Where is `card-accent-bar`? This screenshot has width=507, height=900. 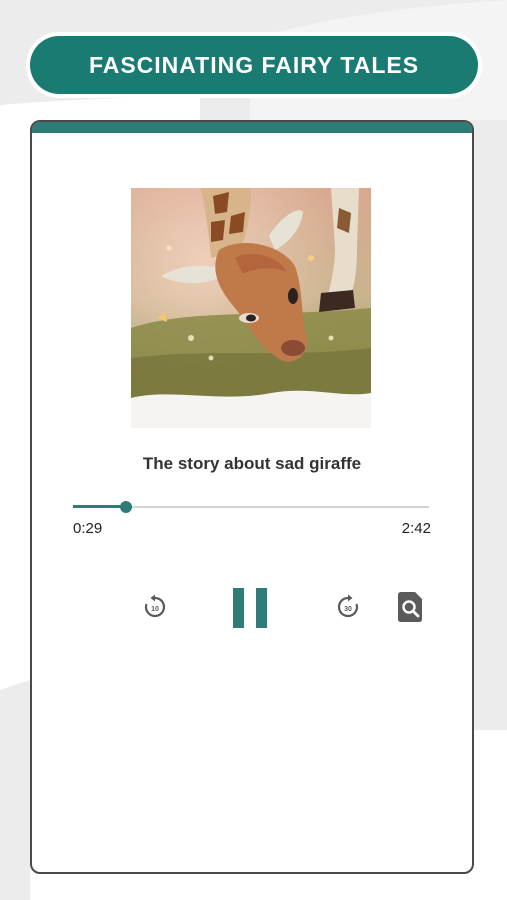 card-accent-bar is located at coordinates (252, 127).